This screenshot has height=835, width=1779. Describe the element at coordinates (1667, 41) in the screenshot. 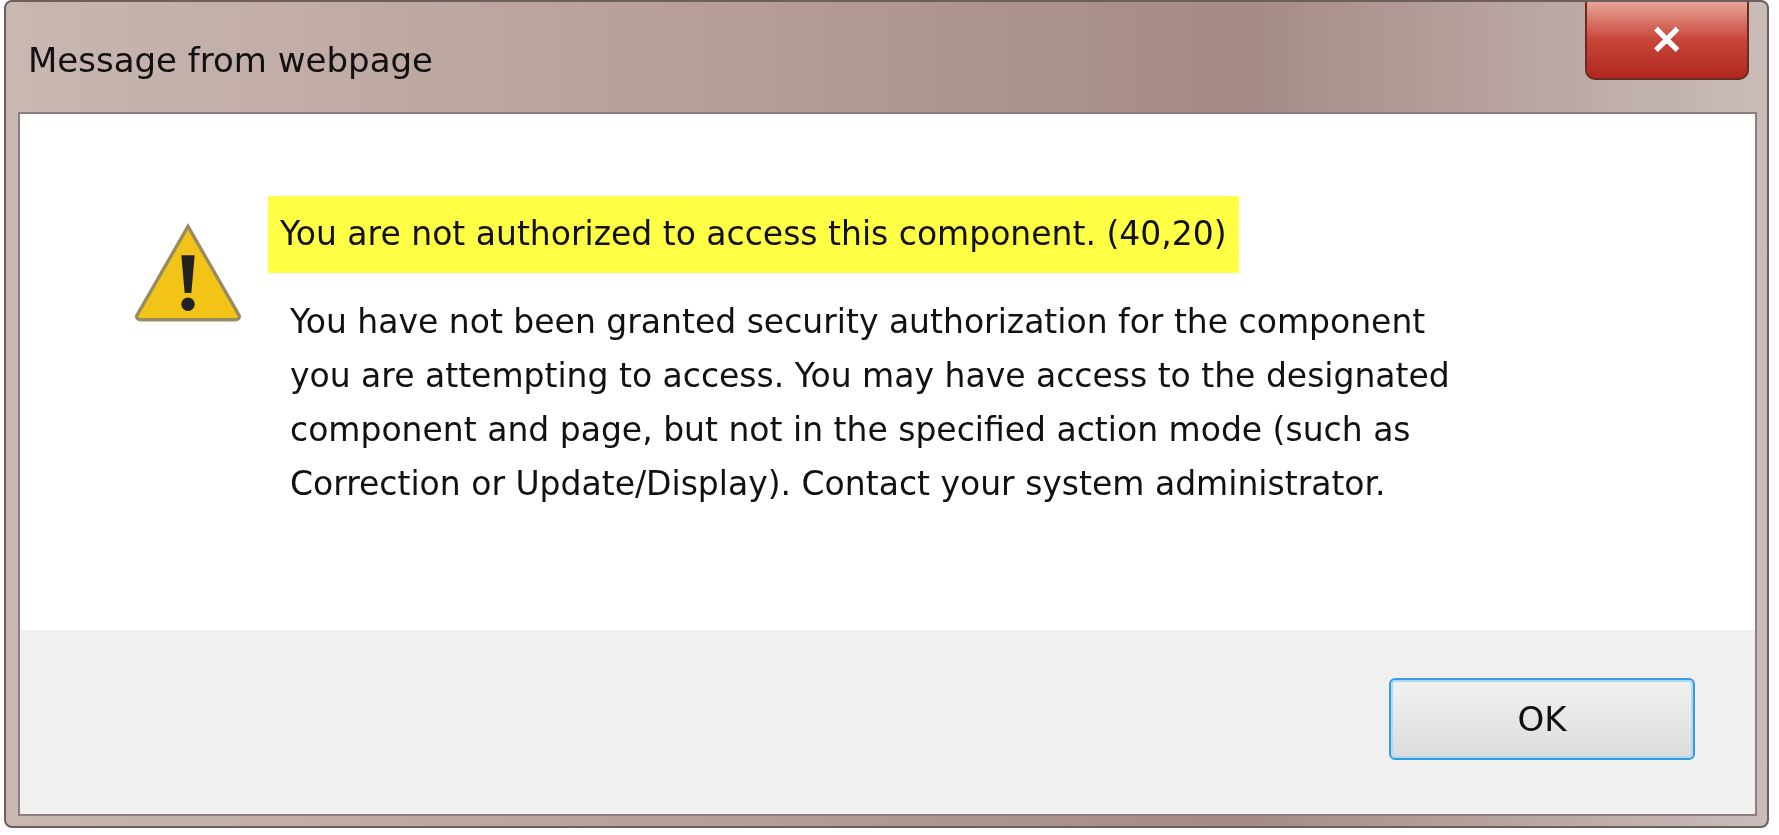

I see `close-button: ✕` at that location.